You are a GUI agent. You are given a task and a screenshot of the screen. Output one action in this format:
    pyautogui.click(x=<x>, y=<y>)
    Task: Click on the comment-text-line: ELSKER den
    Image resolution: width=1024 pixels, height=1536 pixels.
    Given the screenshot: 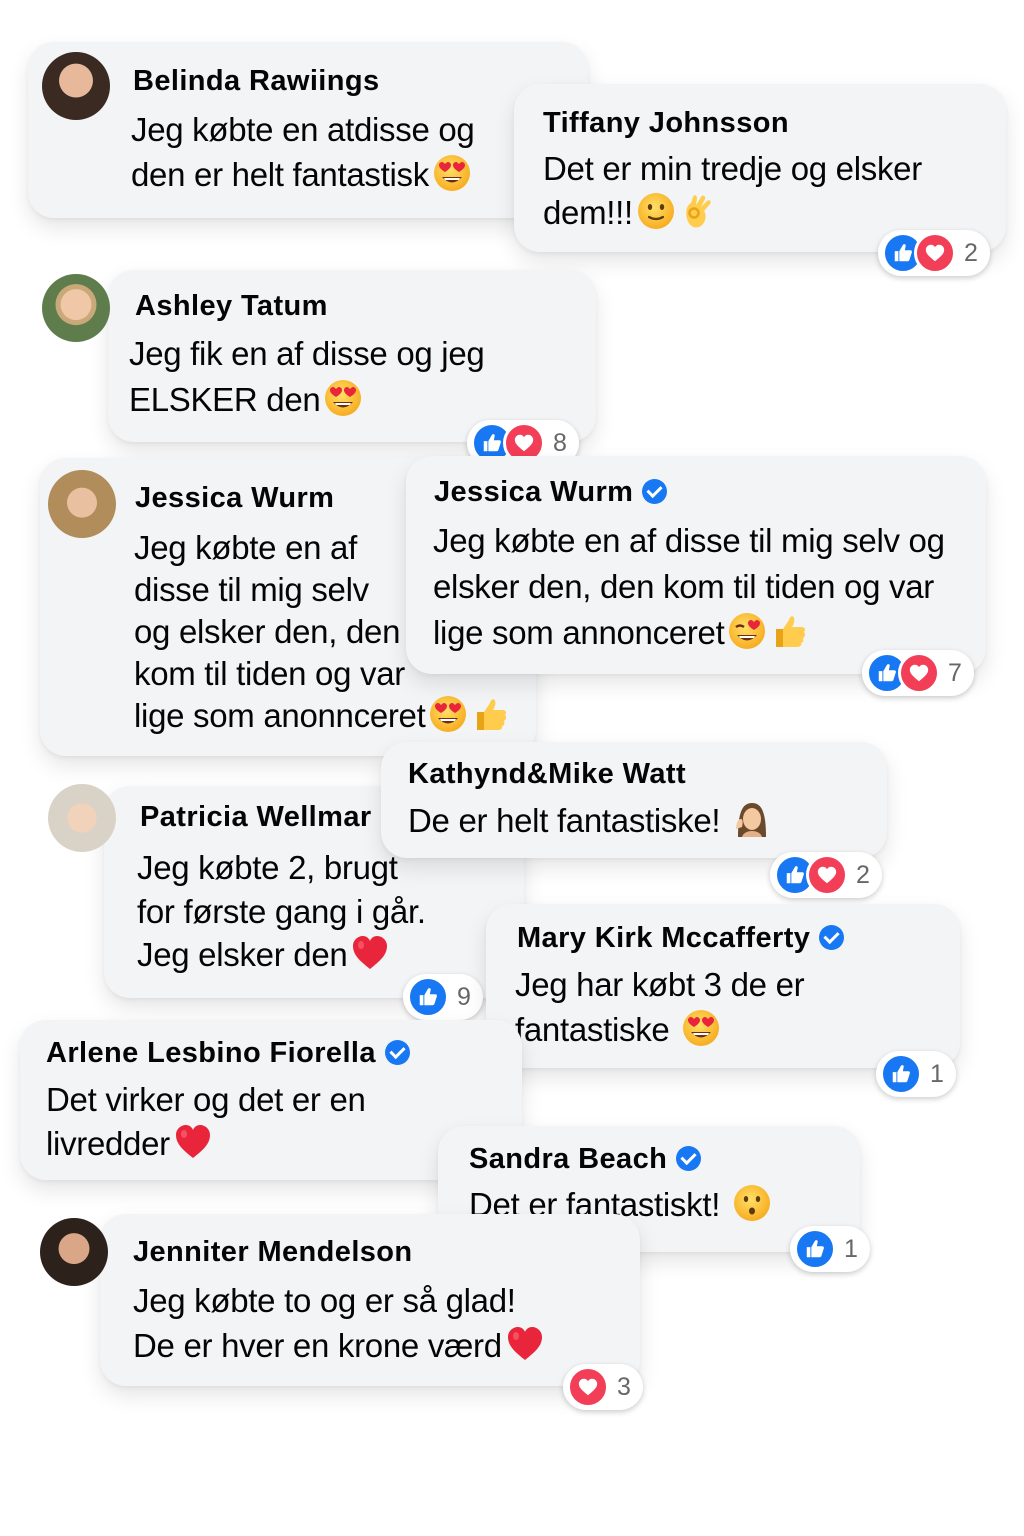 What is the action you would take?
    pyautogui.click(x=246, y=399)
    